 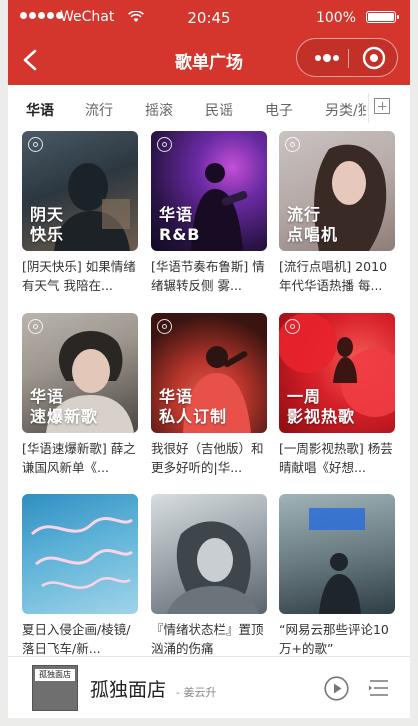 I want to click on tabs-divider, so click(x=368, y=108).